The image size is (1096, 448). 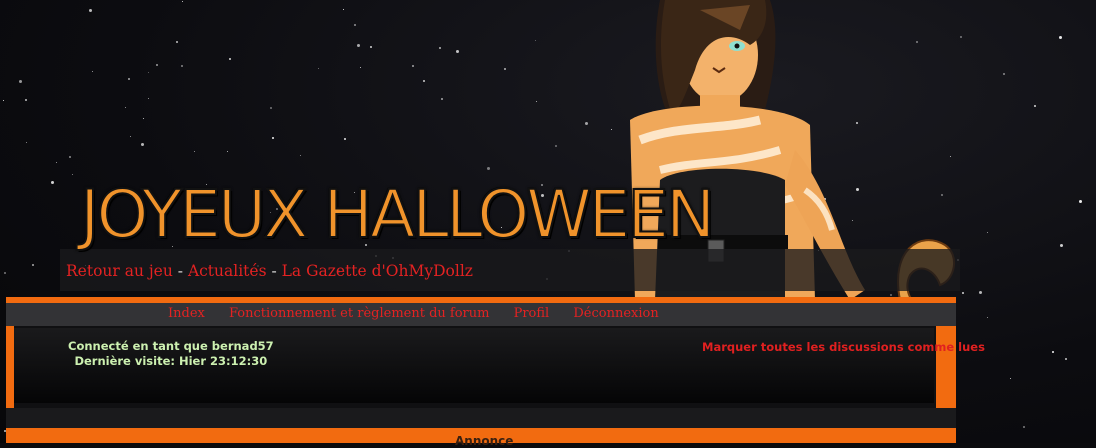 I want to click on link-retour-au-jeu: Retour au jeu, so click(x=119, y=271).